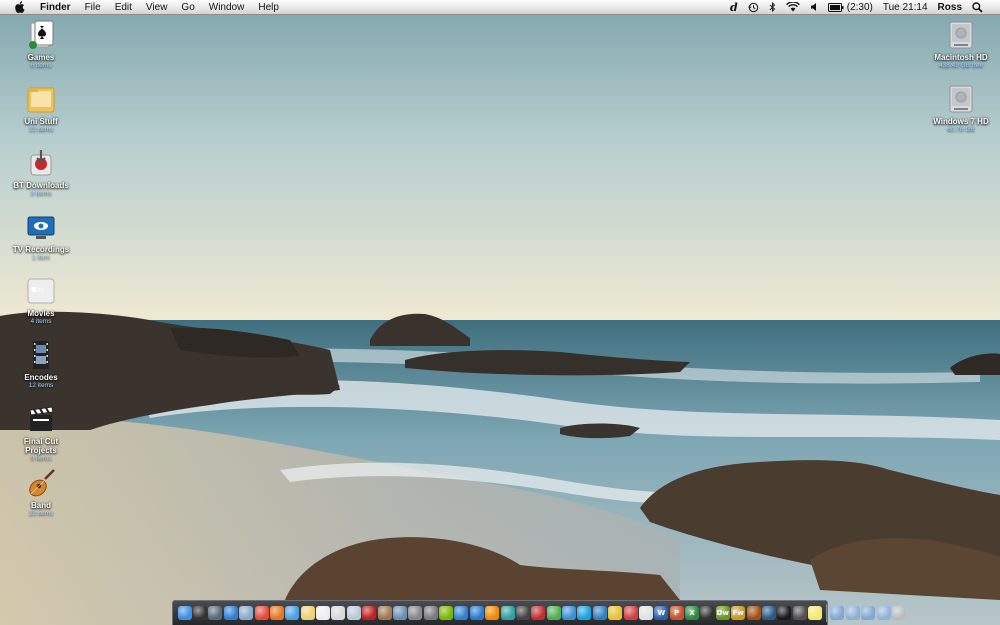 The height and width of the screenshot is (625, 1000). I want to click on battery-icon: (2:30), so click(850, 7).